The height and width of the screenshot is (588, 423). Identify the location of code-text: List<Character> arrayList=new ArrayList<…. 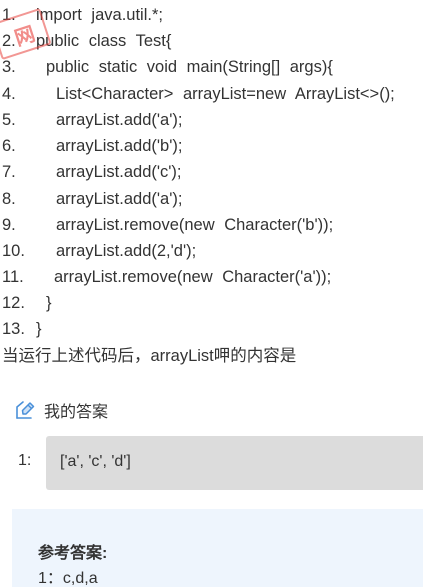
(225, 94).